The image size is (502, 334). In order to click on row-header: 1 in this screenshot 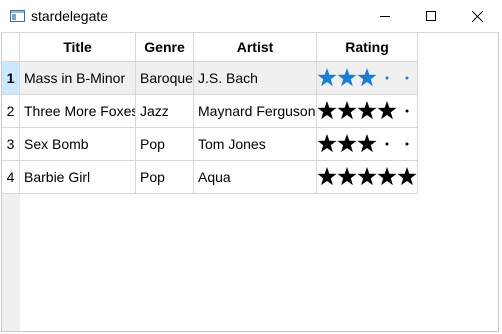, I will do `click(11, 78)`.